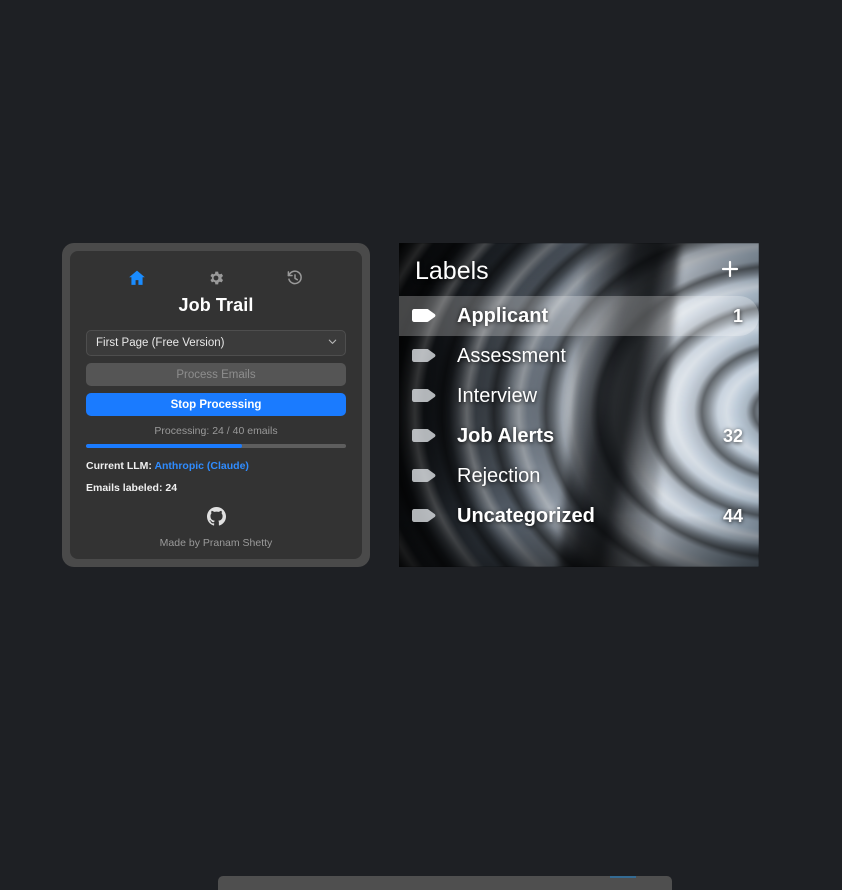  What do you see at coordinates (160, 343) in the screenshot?
I see `page-select-value: First Page (Free Version)` at bounding box center [160, 343].